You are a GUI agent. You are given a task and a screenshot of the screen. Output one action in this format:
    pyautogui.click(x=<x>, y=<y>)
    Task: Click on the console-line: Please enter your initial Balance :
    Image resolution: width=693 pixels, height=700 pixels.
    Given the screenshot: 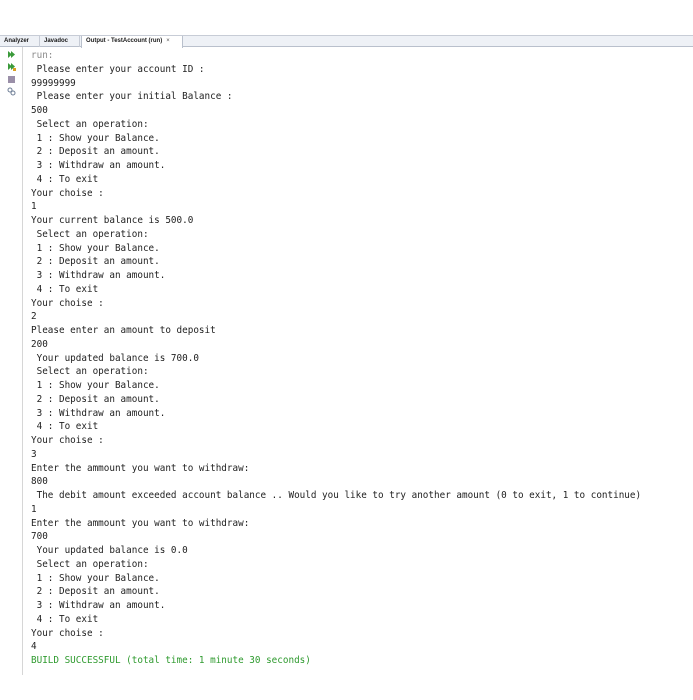 What is the action you would take?
    pyautogui.click(x=132, y=97)
    